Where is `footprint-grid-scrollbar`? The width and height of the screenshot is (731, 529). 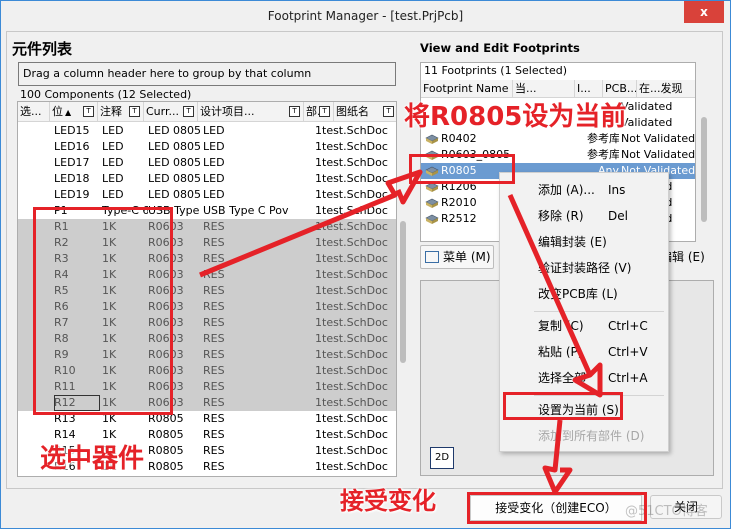 footprint-grid-scrollbar is located at coordinates (704, 152).